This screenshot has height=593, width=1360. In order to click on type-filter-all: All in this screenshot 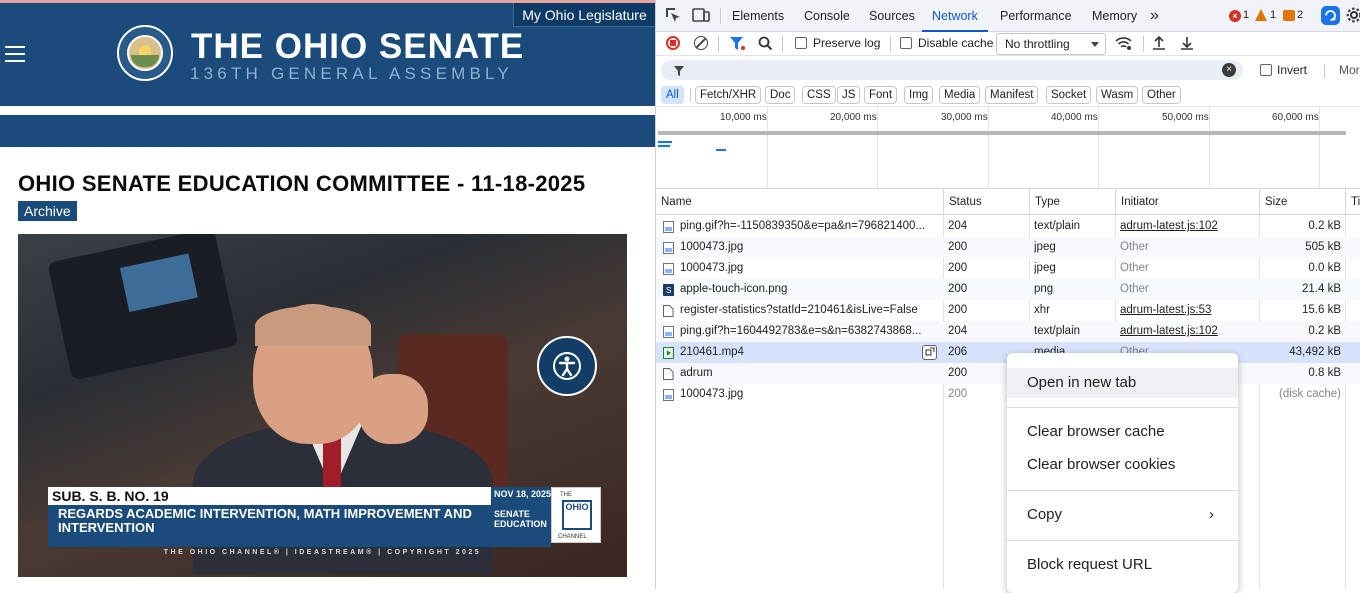, I will do `click(672, 95)`.